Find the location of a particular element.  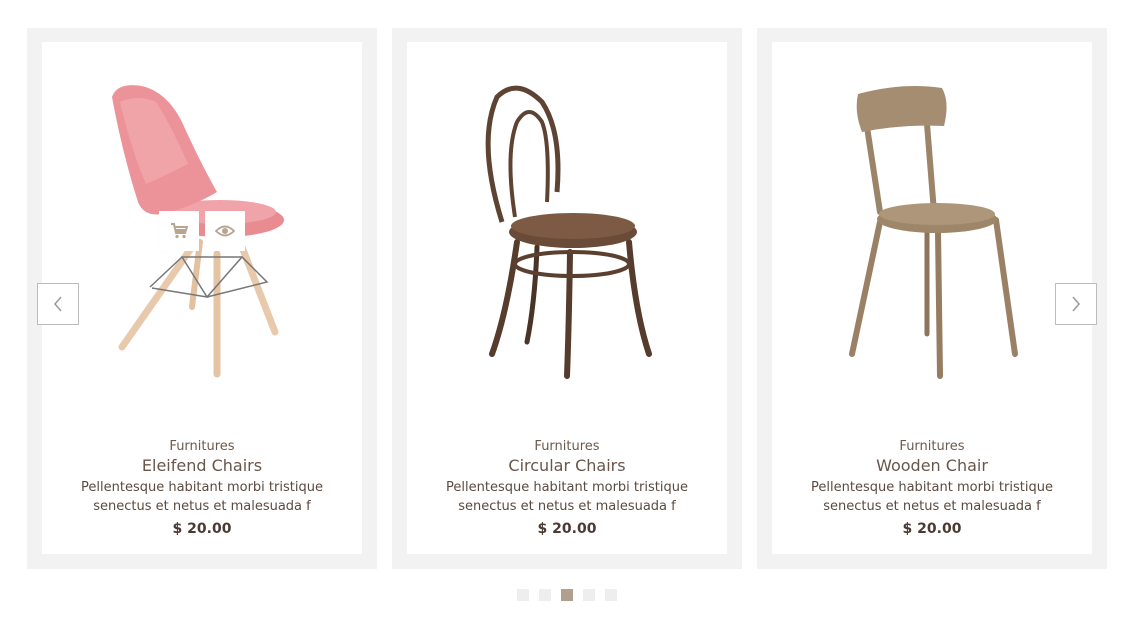

pagination-dot-active is located at coordinates (567, 595).